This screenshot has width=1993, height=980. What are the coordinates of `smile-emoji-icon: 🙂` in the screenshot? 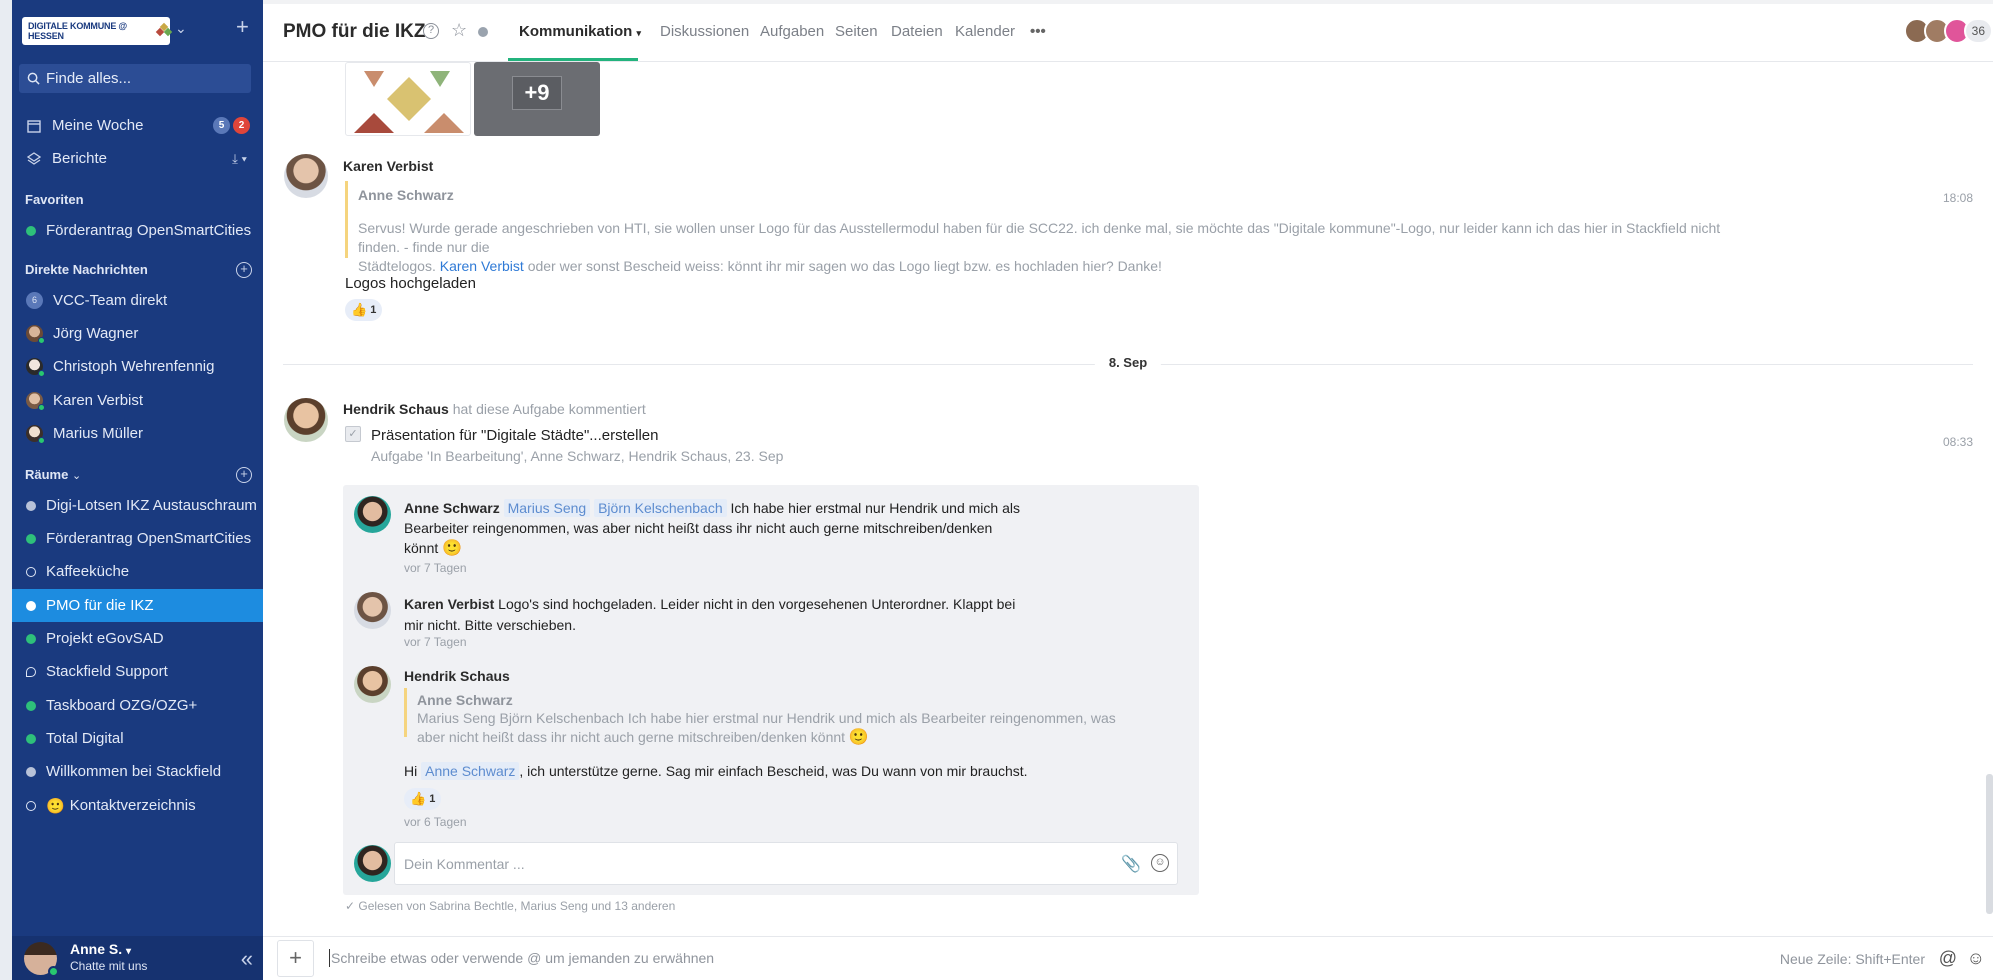 It's located at (452, 548).